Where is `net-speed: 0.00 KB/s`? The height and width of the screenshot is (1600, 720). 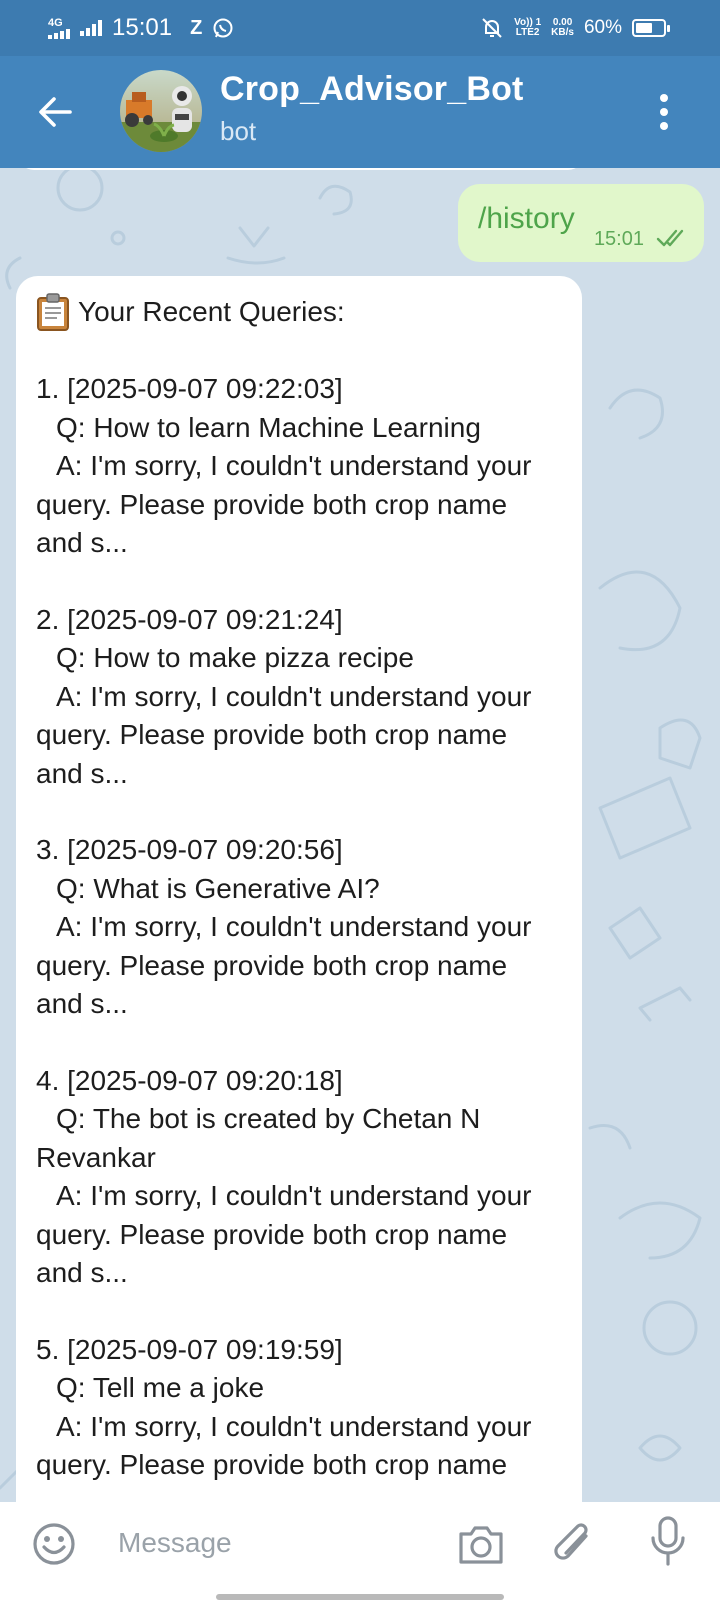
net-speed: 0.00 KB/s is located at coordinates (562, 28).